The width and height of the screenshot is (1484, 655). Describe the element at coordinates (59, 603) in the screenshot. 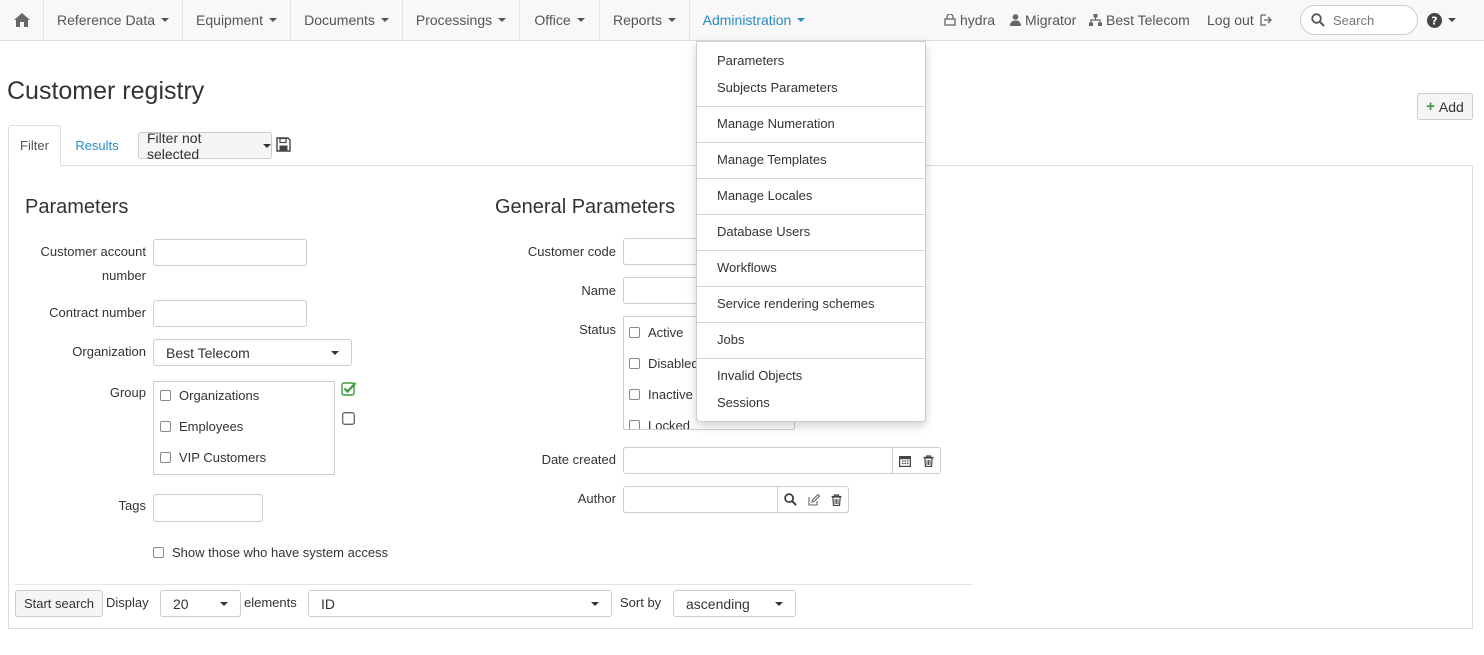

I see `start-search-button: Start search` at that location.